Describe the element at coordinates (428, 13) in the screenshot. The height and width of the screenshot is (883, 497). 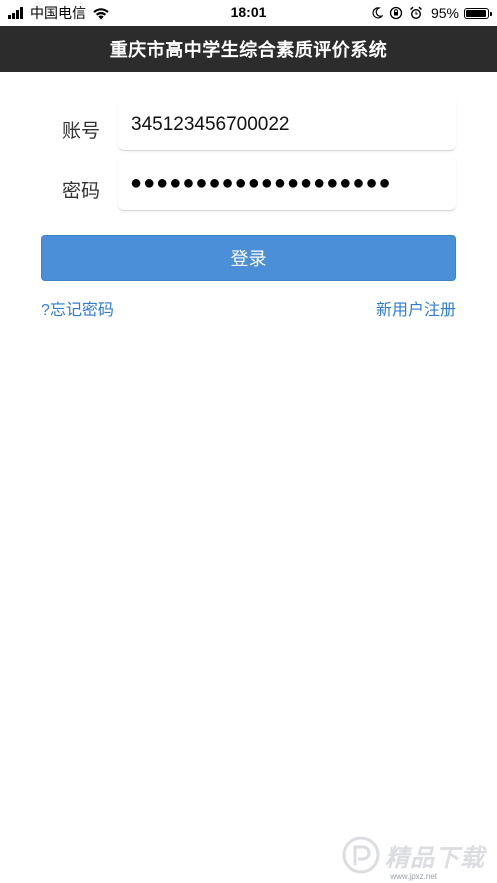
I see `status-right: 95%` at that location.